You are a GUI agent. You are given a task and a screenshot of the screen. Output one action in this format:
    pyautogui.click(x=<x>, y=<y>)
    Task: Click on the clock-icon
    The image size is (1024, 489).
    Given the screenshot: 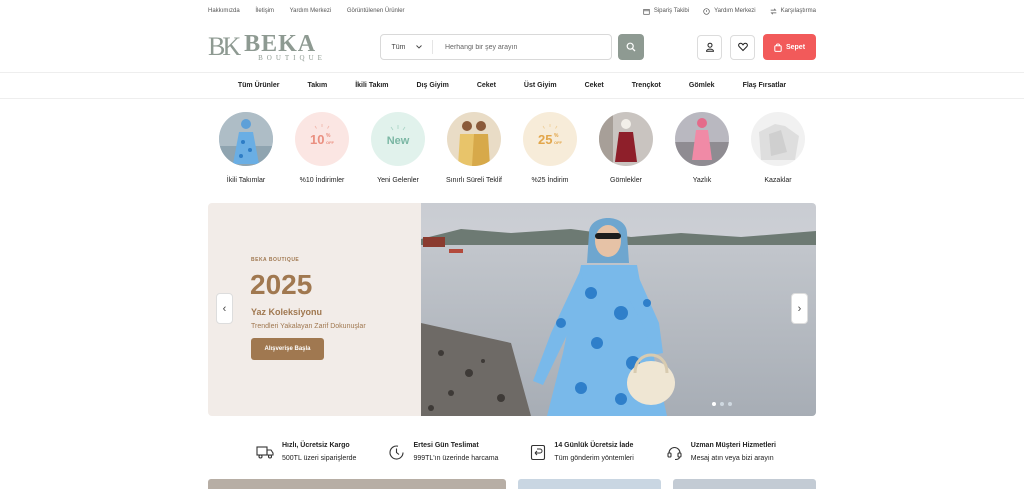 What is the action you would take?
    pyautogui.click(x=396, y=452)
    